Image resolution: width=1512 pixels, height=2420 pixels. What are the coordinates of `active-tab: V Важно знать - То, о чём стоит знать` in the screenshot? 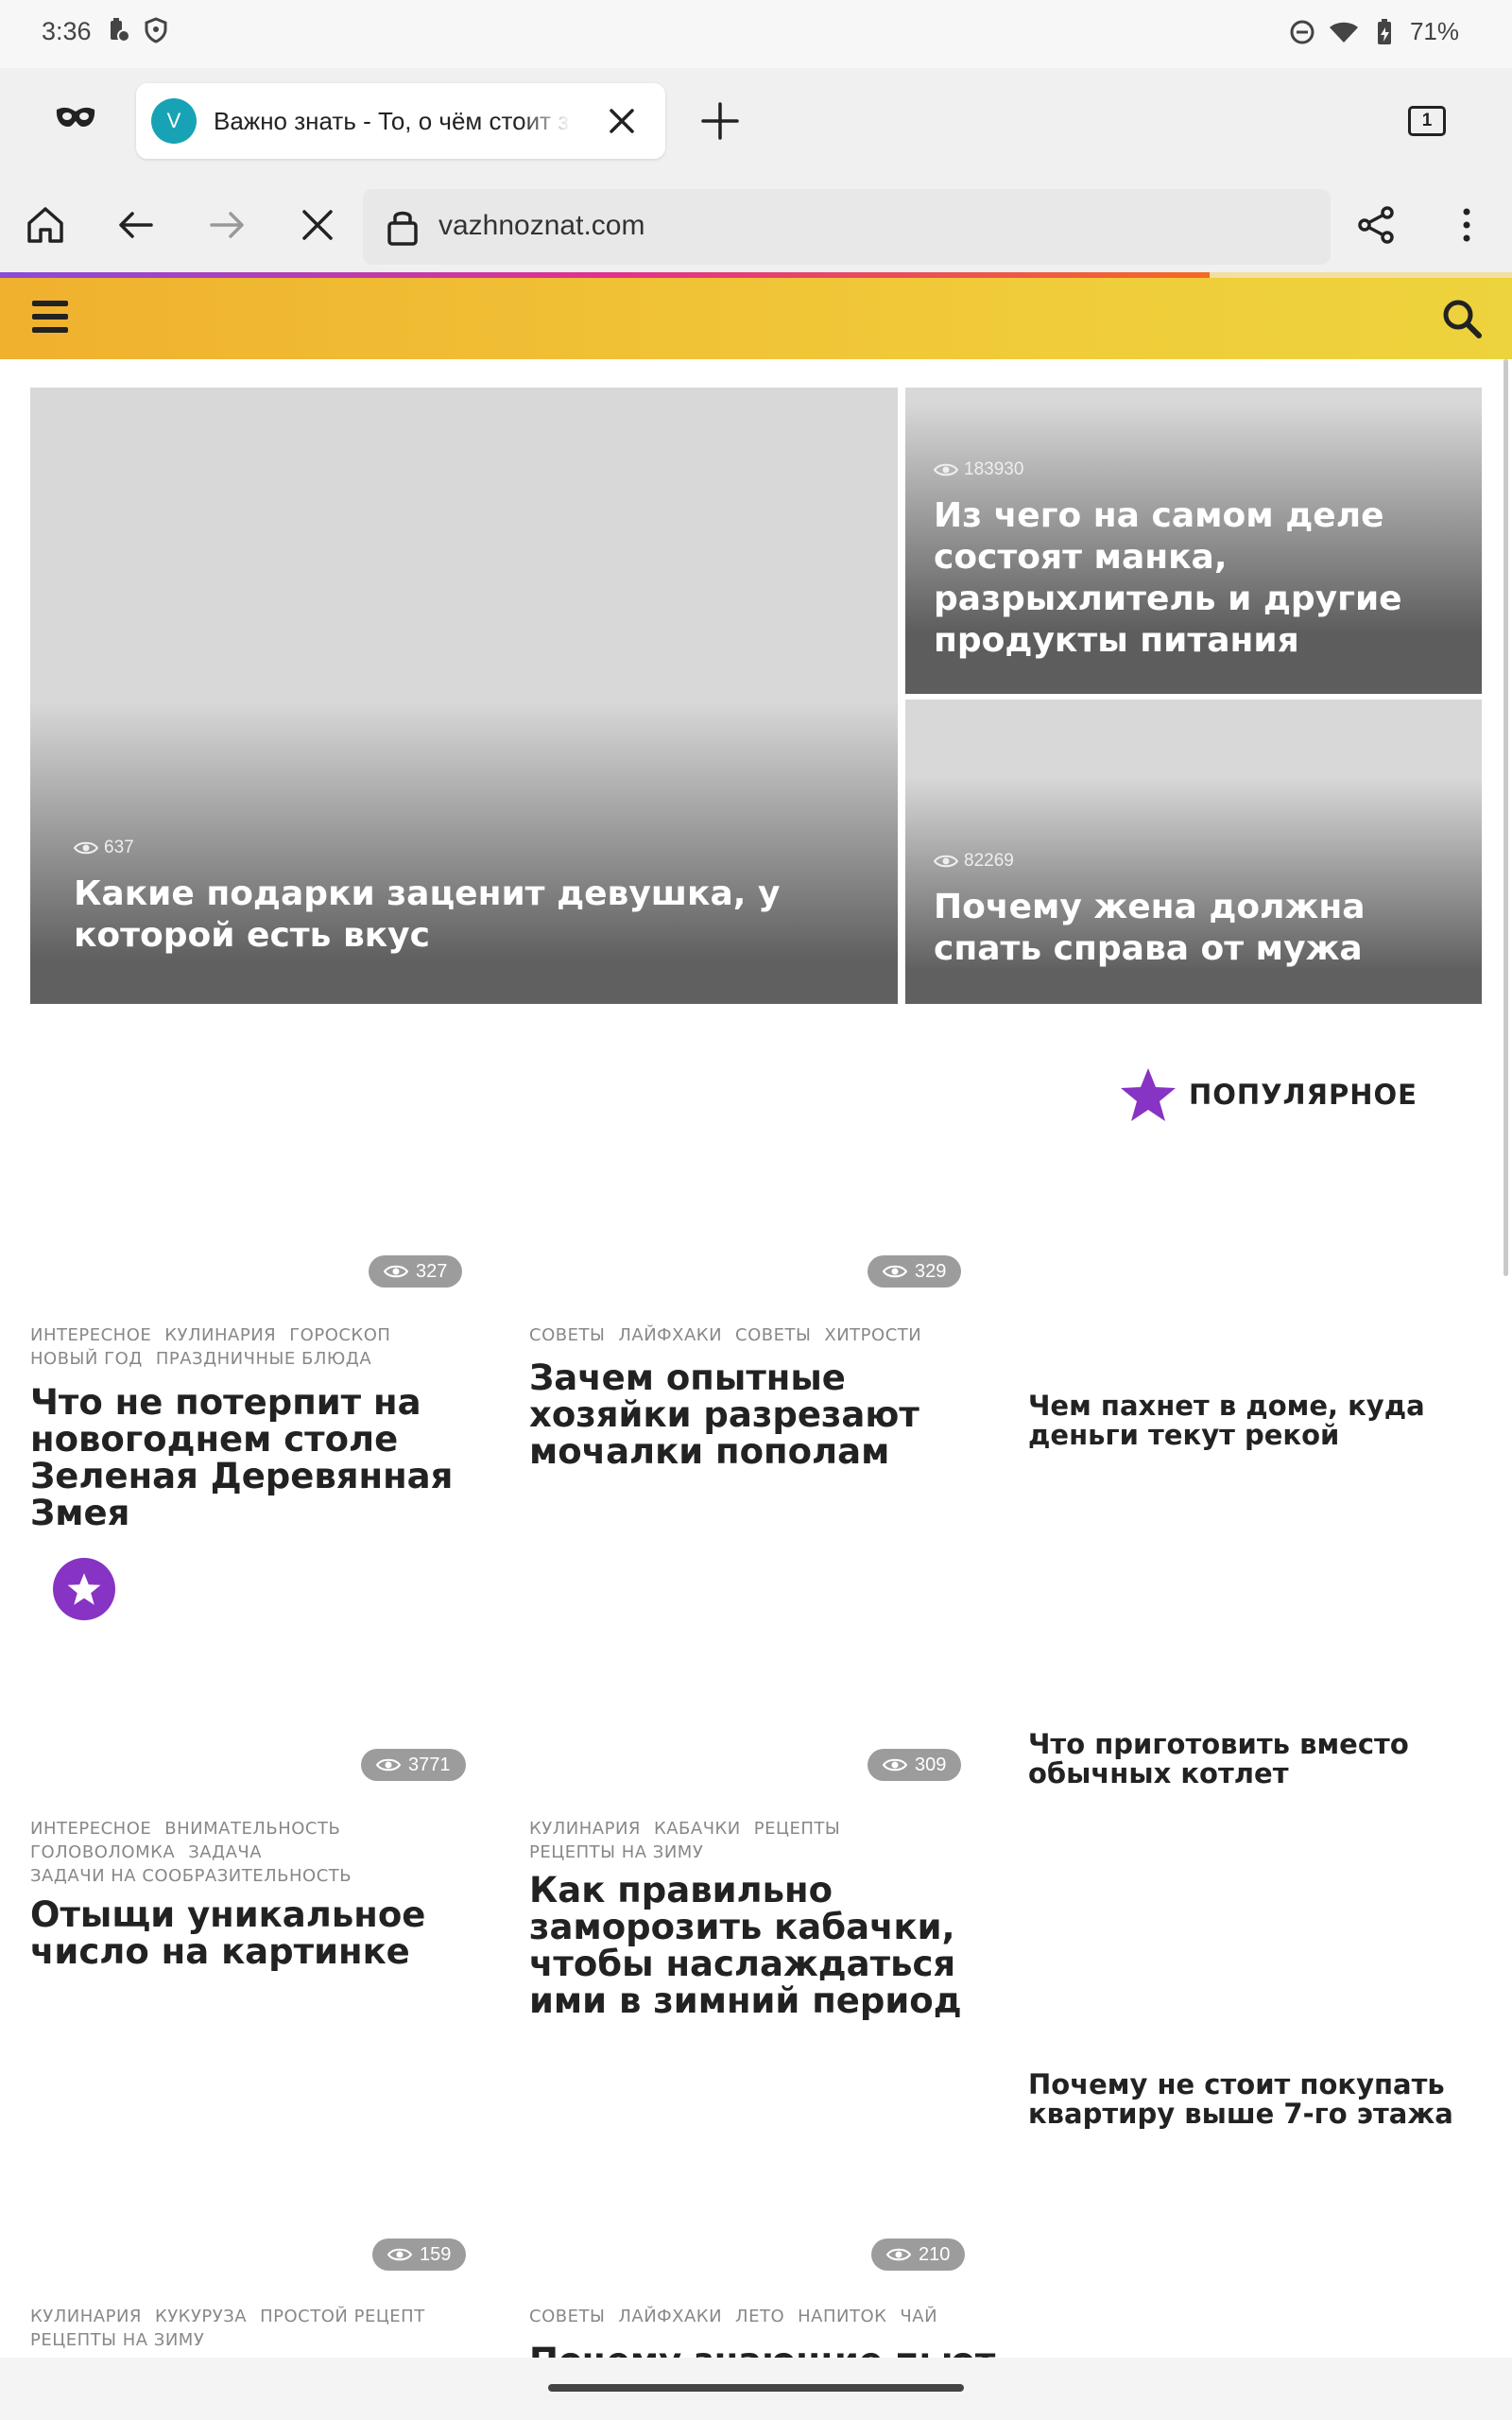 It's located at (400, 121).